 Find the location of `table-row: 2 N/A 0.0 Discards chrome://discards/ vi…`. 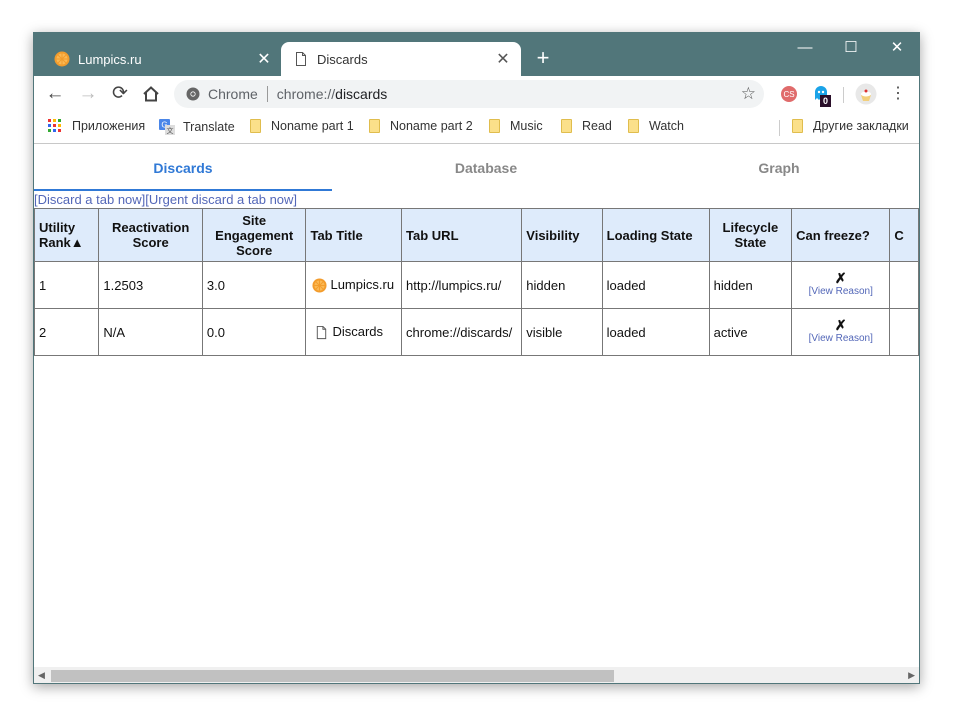

table-row: 2 N/A 0.0 Discards chrome://discards/ vi… is located at coordinates (476, 332).